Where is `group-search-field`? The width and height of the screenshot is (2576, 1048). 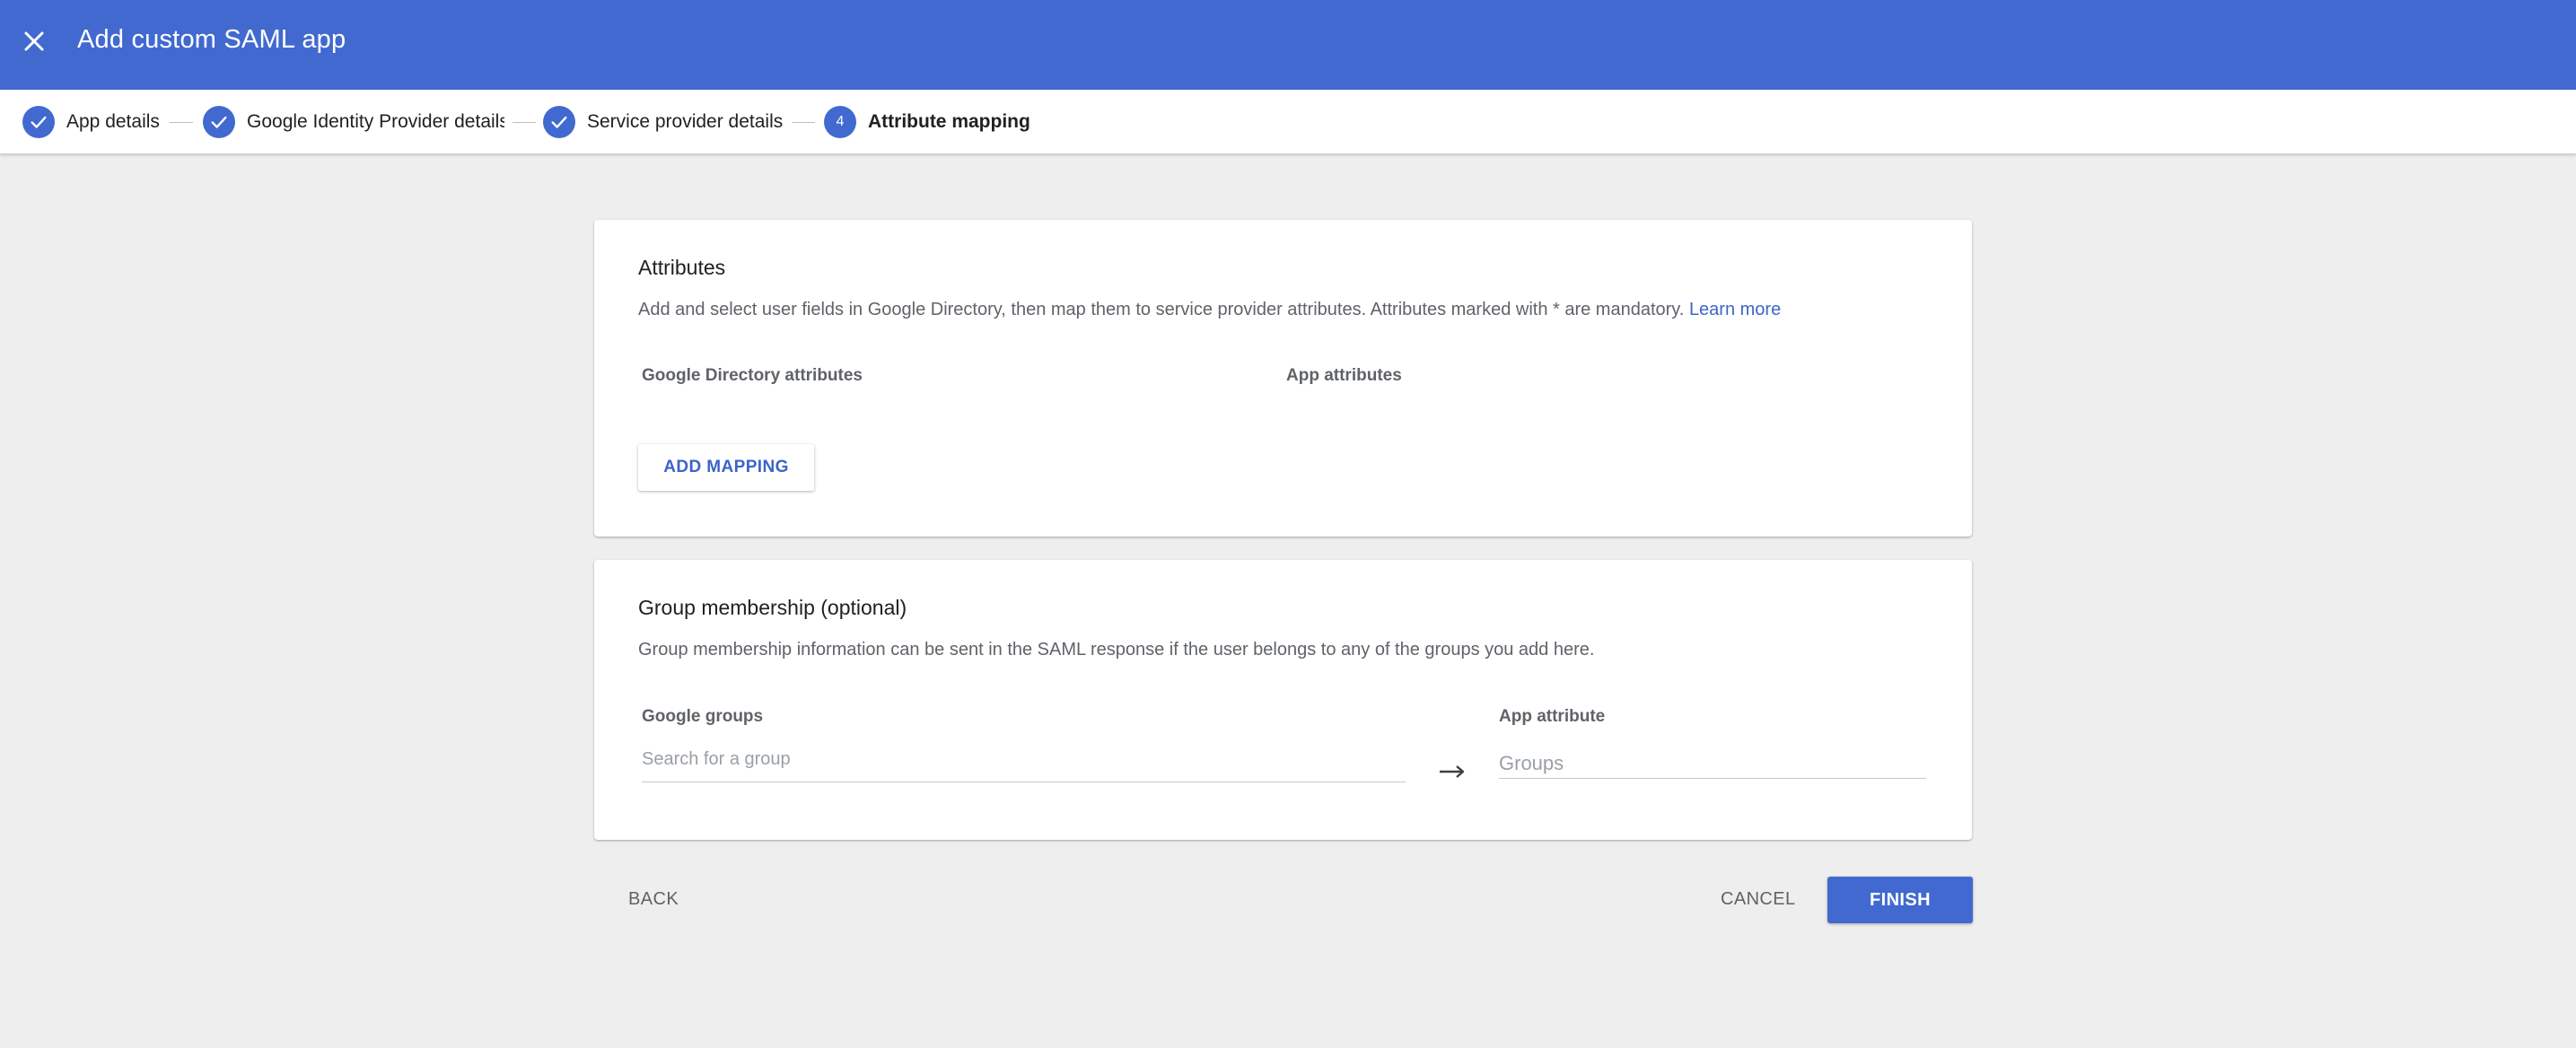 group-search-field is located at coordinates (1024, 760).